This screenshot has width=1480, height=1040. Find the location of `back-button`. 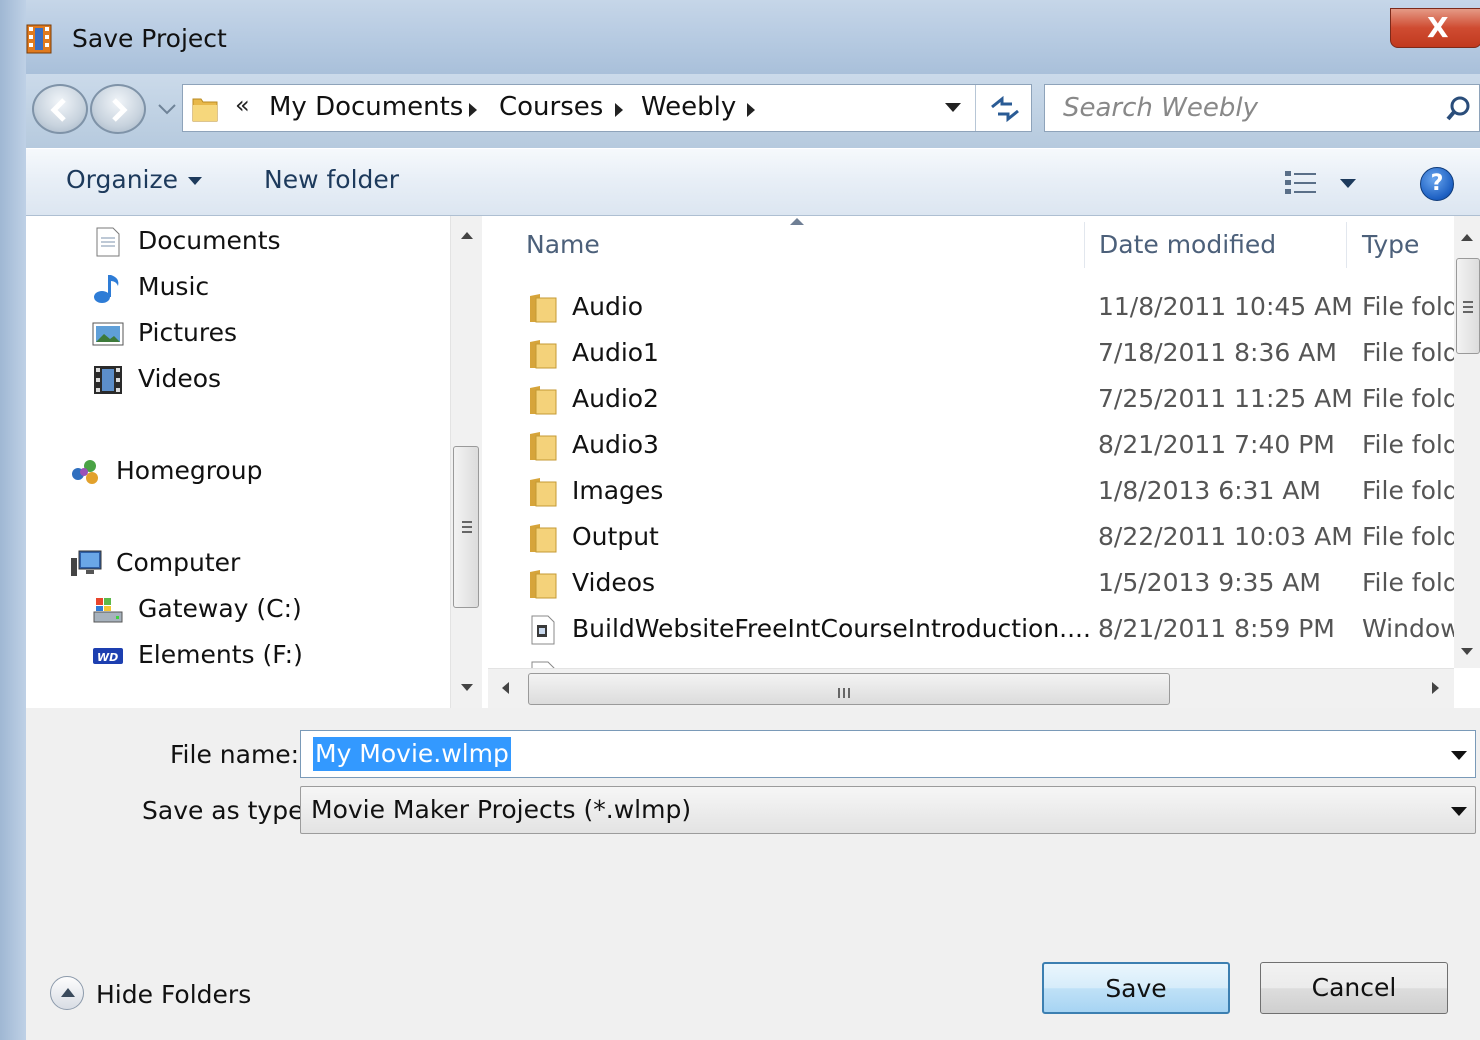

back-button is located at coordinates (60, 109).